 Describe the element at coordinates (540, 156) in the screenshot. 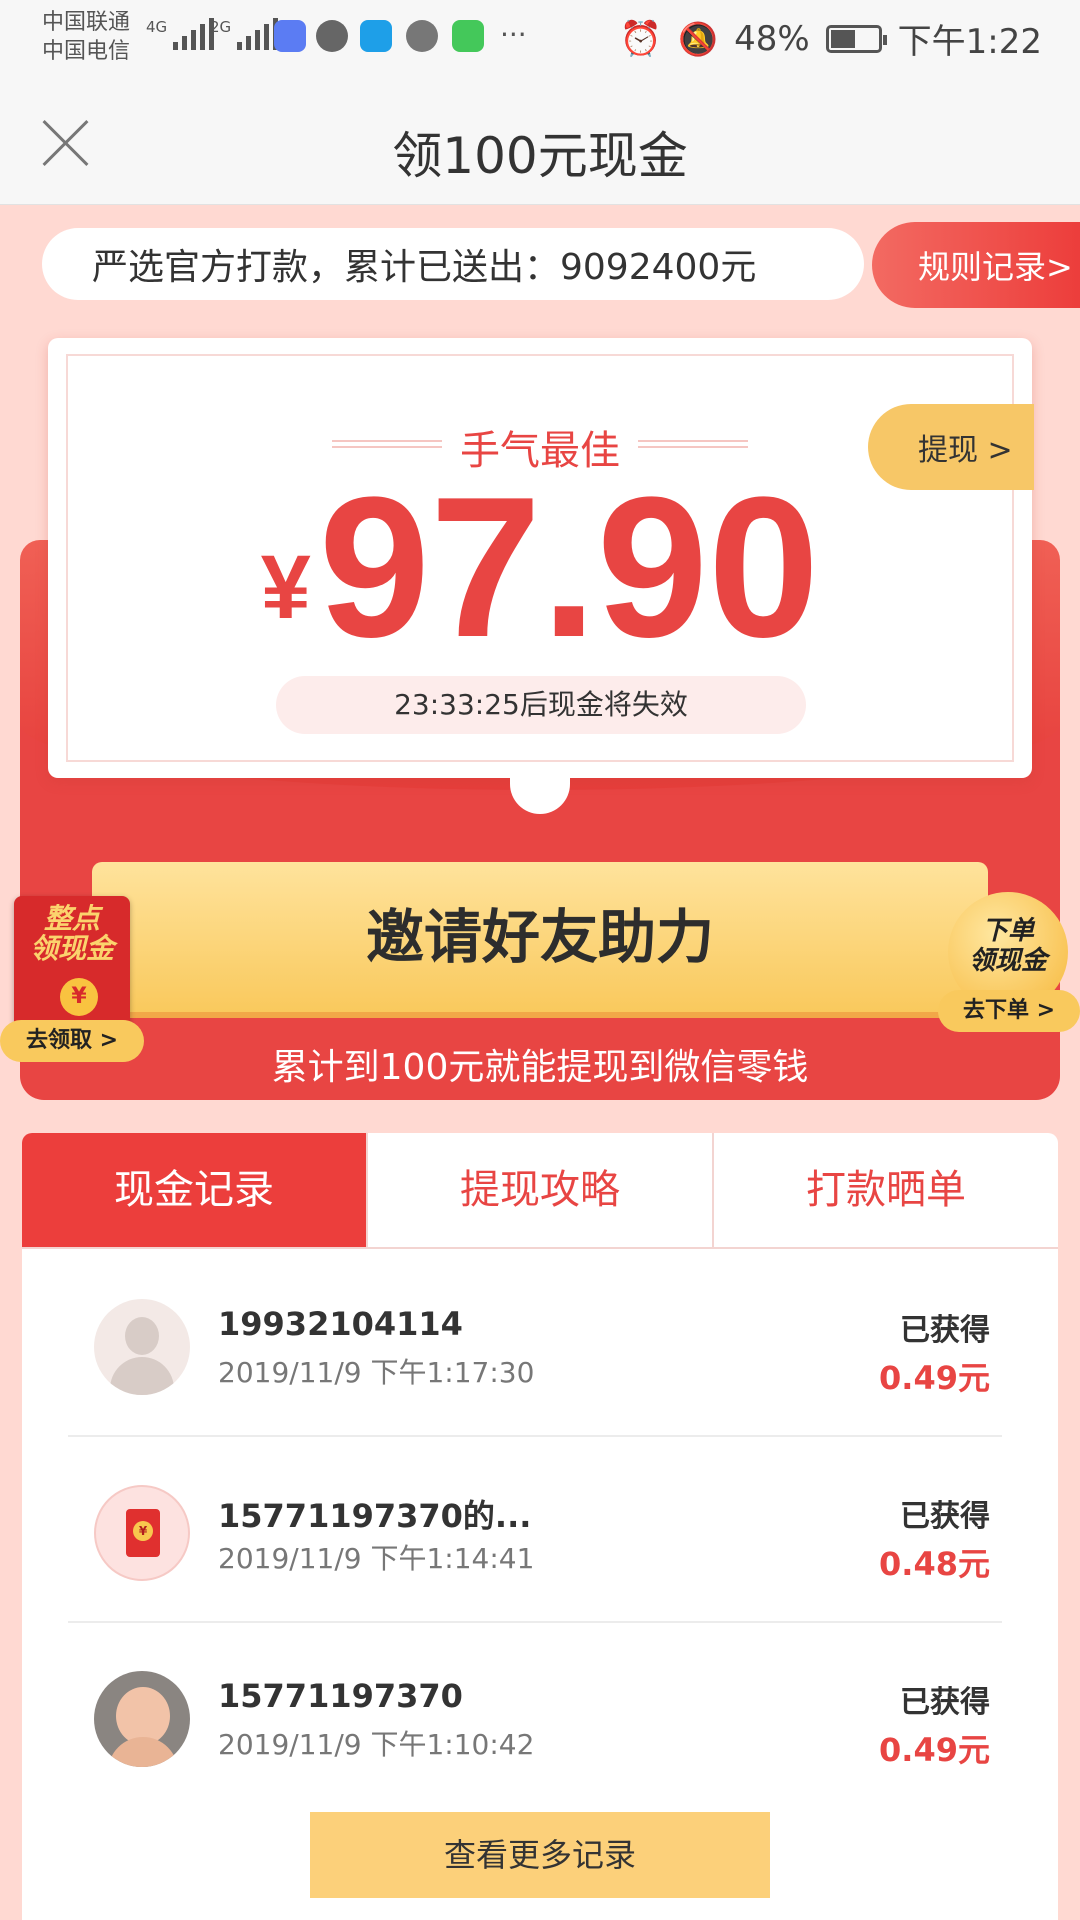

I see `page-title: 领100元现金` at that location.